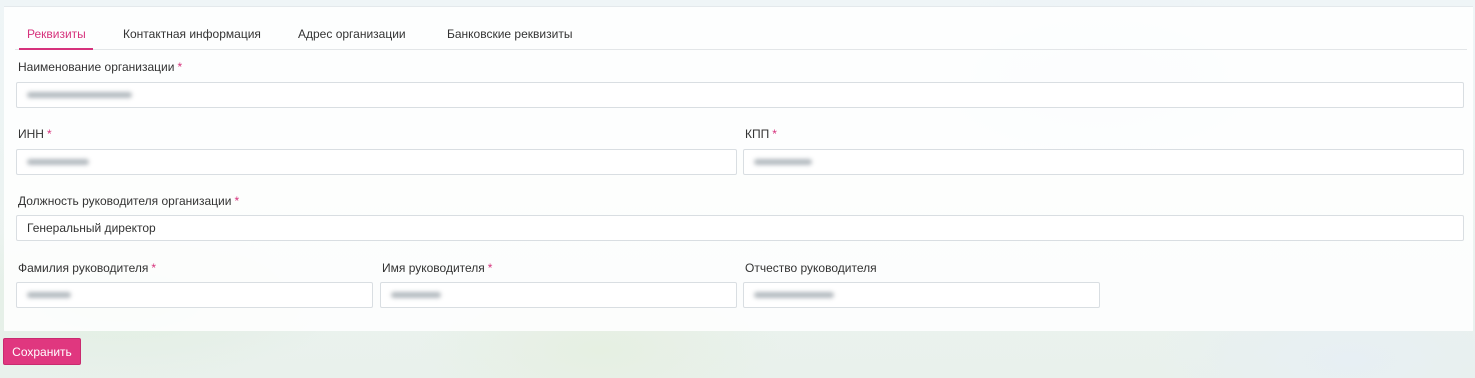 The height and width of the screenshot is (378, 1475). What do you see at coordinates (433, 268) in the screenshot?
I see `first-name-label-text: Имя руководителя` at bounding box center [433, 268].